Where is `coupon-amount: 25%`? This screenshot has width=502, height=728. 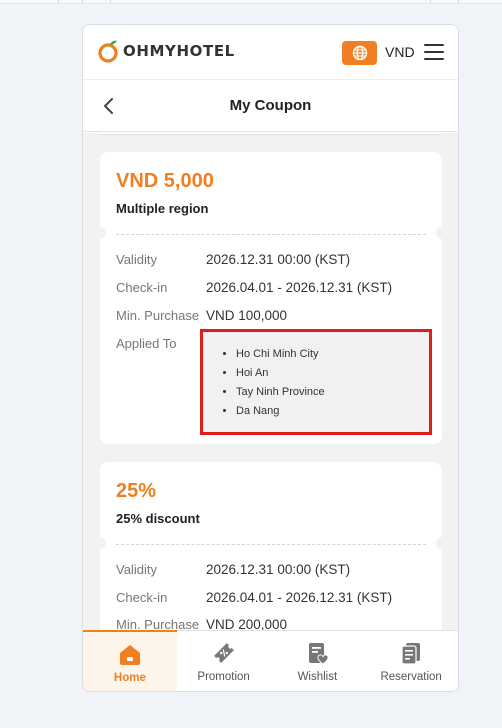 coupon-amount: 25% is located at coordinates (136, 491).